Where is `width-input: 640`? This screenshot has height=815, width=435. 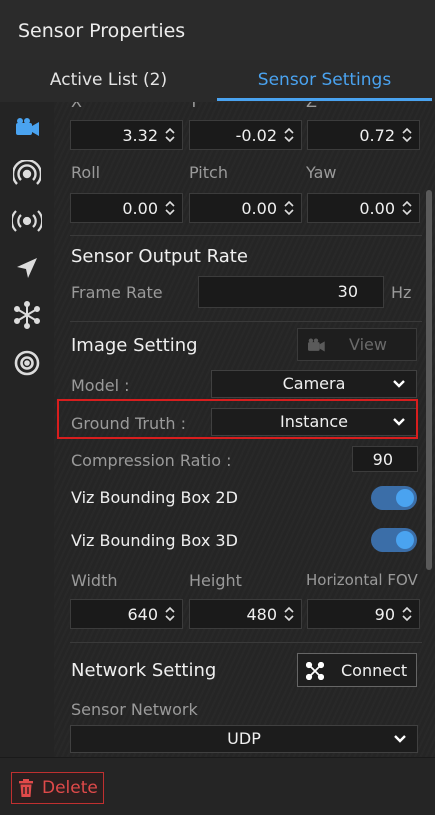
width-input: 640 is located at coordinates (126, 614).